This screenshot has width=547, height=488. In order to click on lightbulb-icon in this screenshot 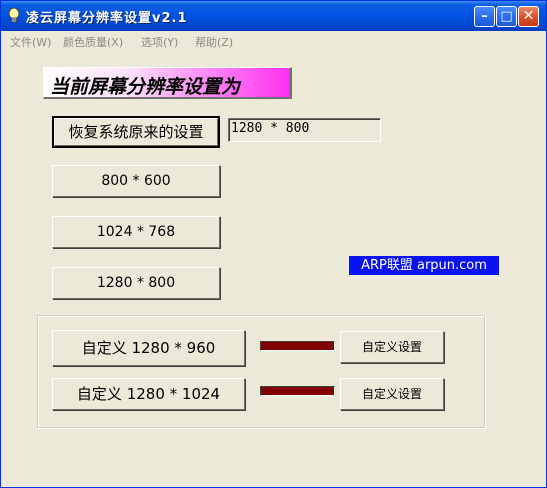, I will do `click(14, 15)`.